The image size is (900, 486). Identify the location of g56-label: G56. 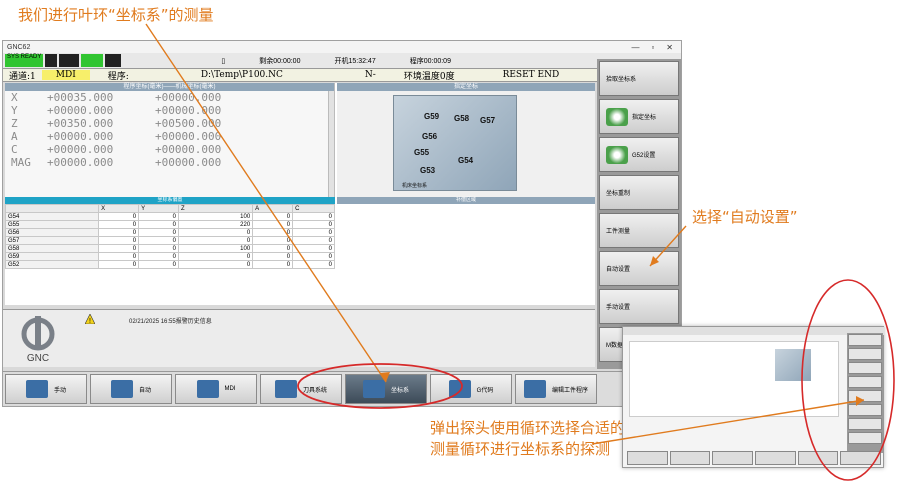
(430, 136).